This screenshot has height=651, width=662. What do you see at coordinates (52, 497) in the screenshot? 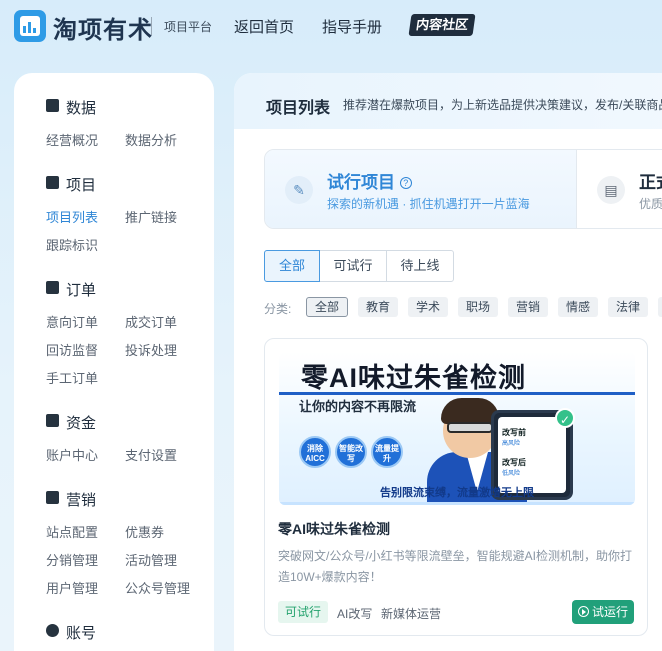
I see `gift-icon` at bounding box center [52, 497].